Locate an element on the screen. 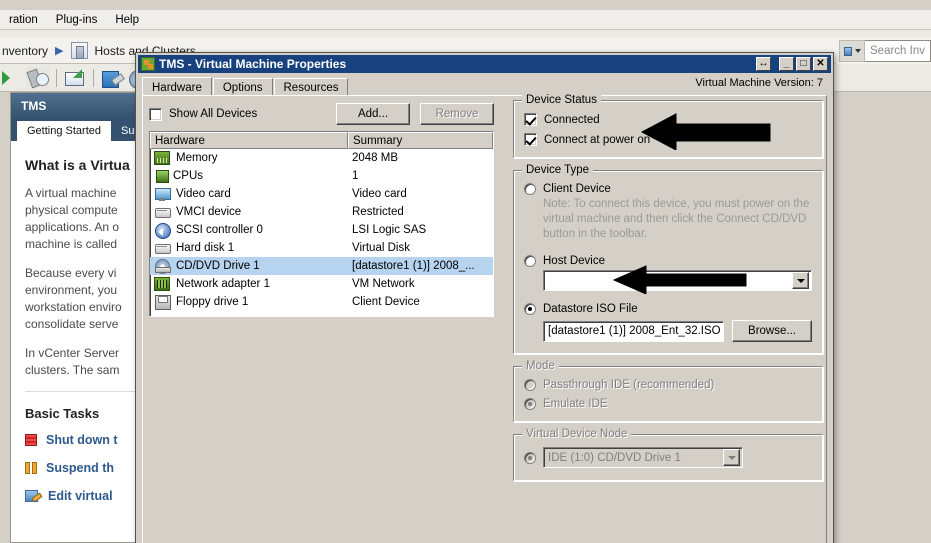 The width and height of the screenshot is (931, 543). datastore-iso-label: Datastore ISO File is located at coordinates (590, 309).